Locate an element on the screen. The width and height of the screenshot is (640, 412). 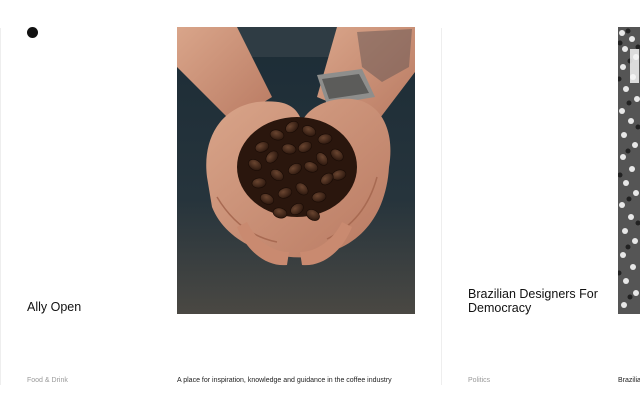
protest-crowd-photo is located at coordinates (629, 170).